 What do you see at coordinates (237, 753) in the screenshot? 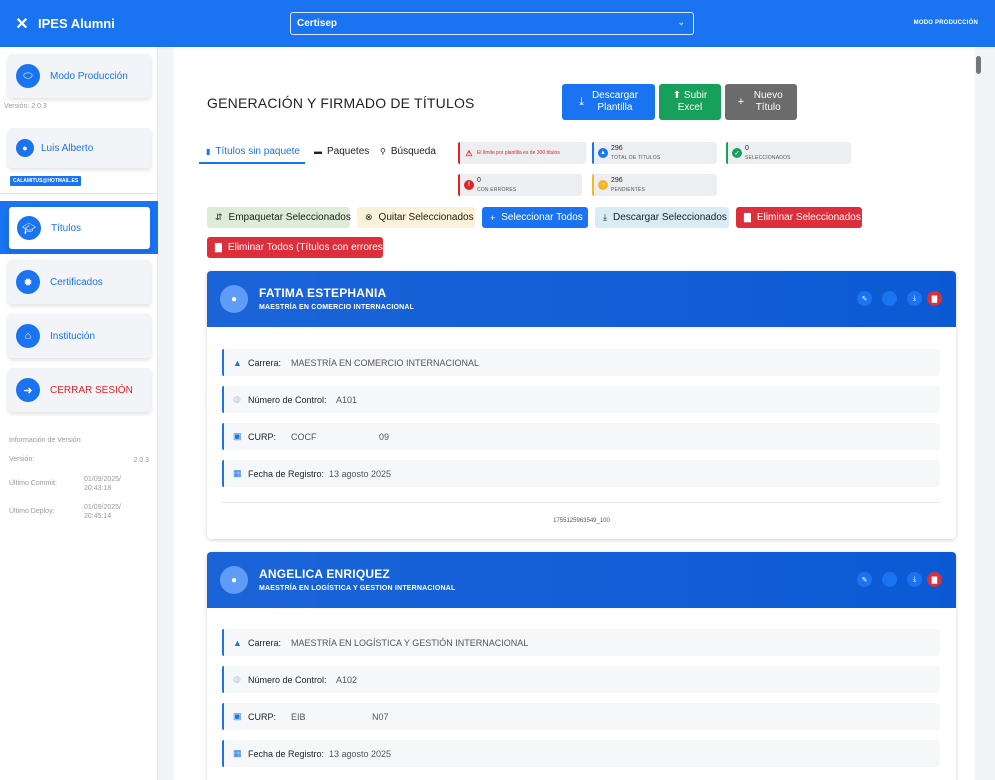
I see `calendar-icon: ▦` at bounding box center [237, 753].